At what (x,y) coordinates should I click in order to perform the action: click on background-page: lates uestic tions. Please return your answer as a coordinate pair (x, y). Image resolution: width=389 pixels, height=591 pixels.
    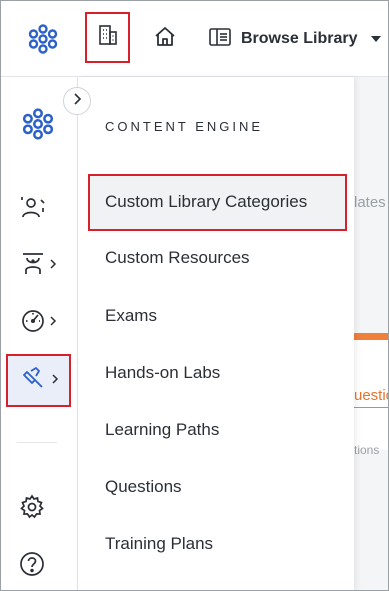
    Looking at the image, I should click on (371, 333).